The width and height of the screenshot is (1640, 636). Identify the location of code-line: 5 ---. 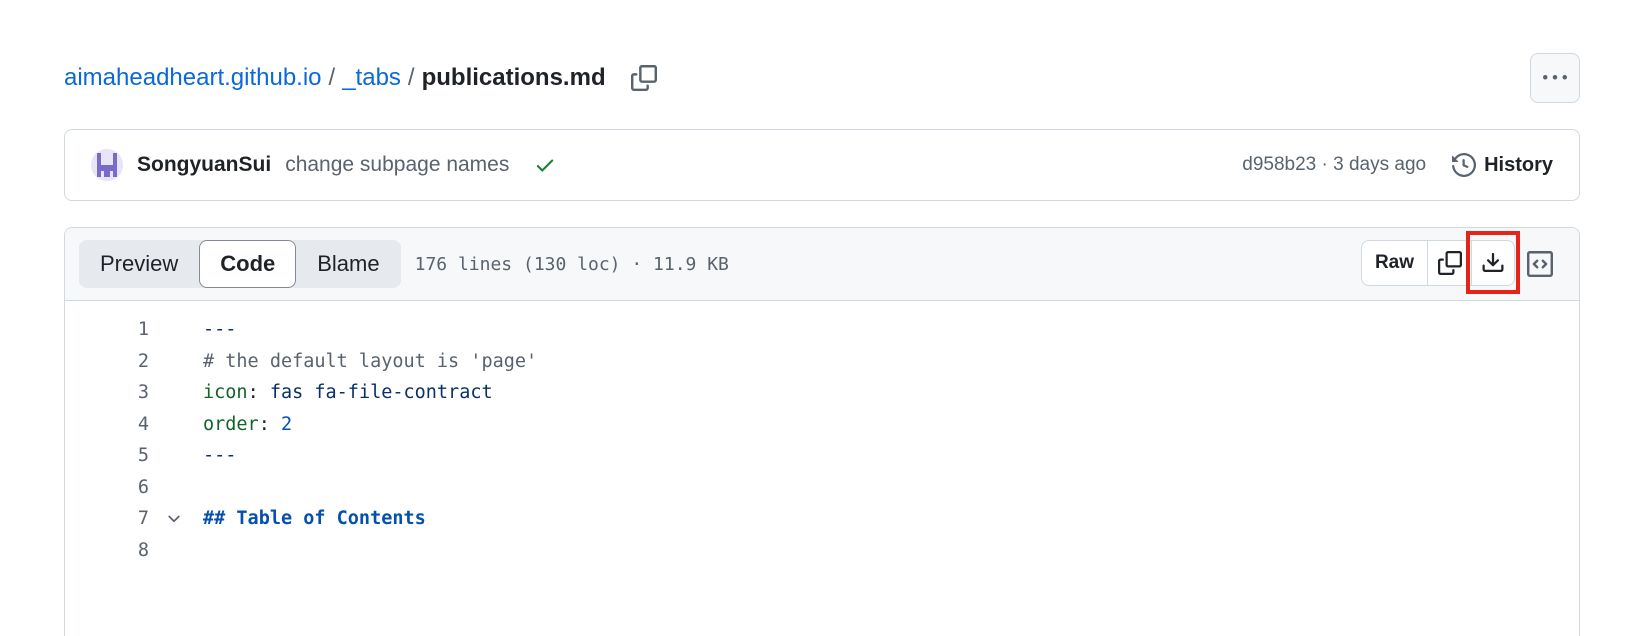
(822, 456).